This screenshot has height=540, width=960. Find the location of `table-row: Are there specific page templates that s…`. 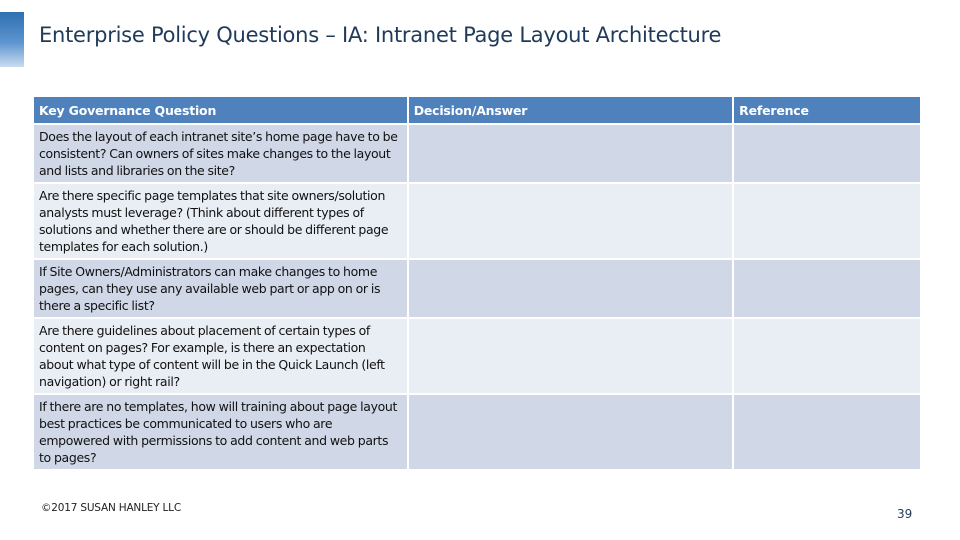

table-row: Are there specific page templates that s… is located at coordinates (477, 221).